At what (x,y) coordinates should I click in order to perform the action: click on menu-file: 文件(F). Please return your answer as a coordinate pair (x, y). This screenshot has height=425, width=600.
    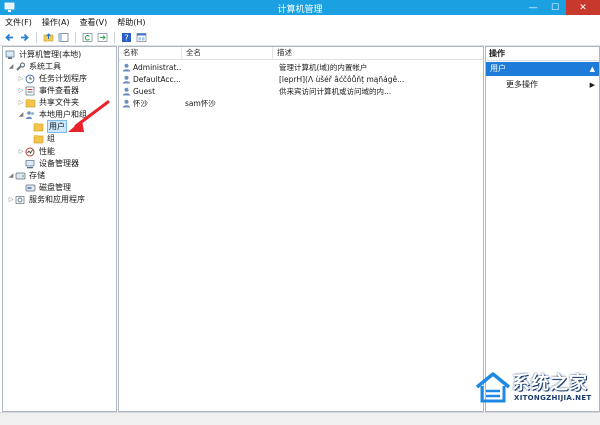
    Looking at the image, I should click on (18, 22).